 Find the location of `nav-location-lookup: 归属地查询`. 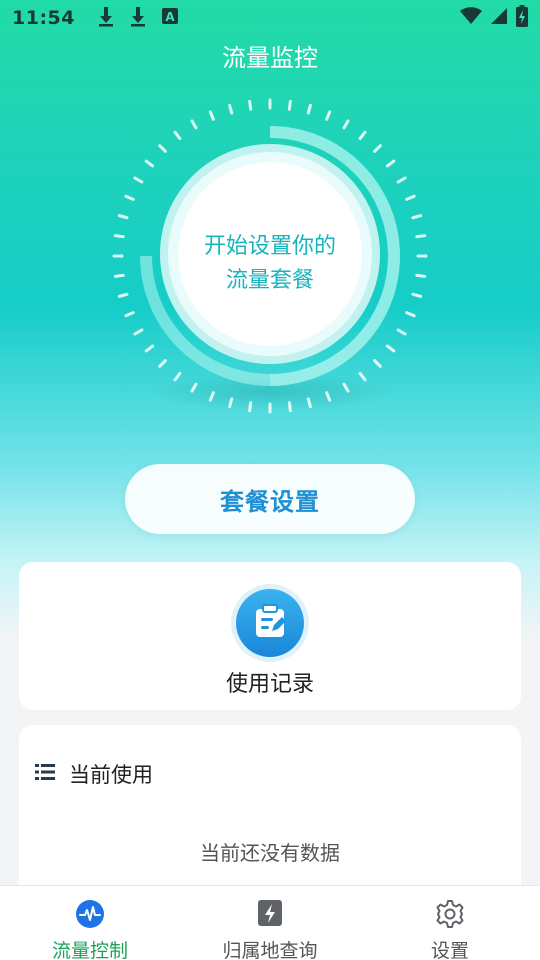

nav-location-lookup: 归属地查询 is located at coordinates (270, 923).